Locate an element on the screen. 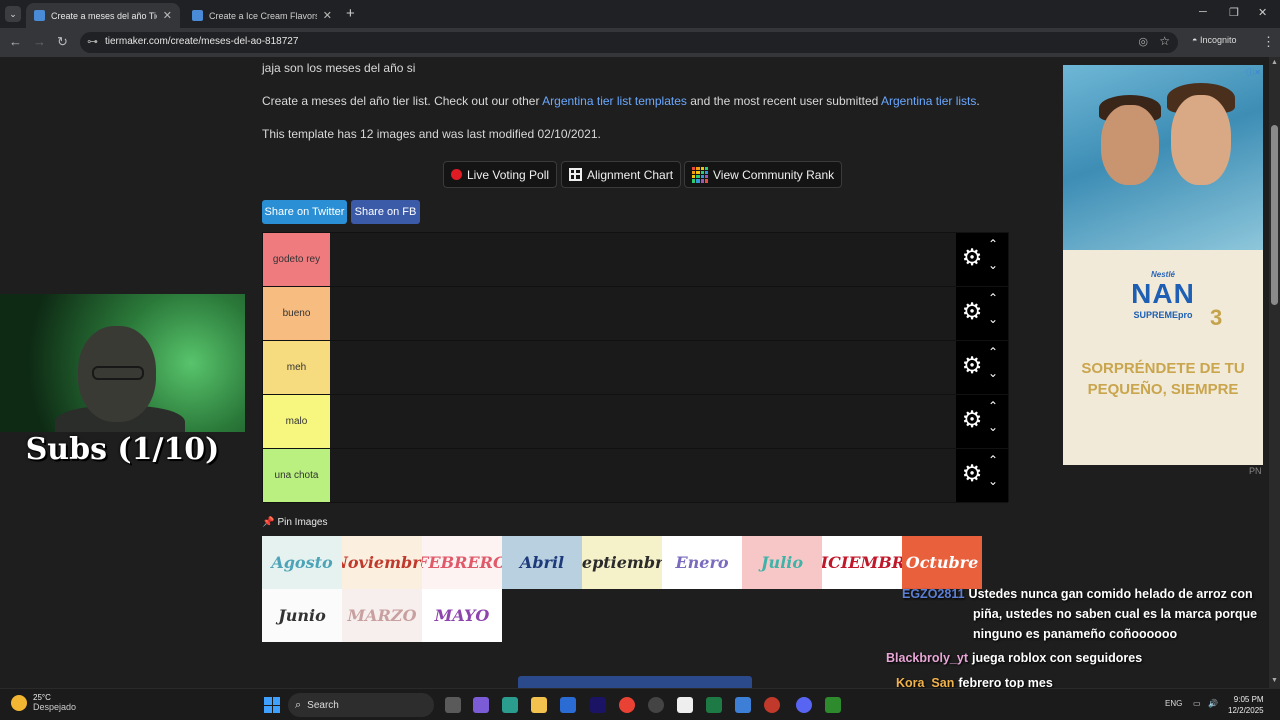  page-scrollbar: ▲ ▼ is located at coordinates (1274, 372).